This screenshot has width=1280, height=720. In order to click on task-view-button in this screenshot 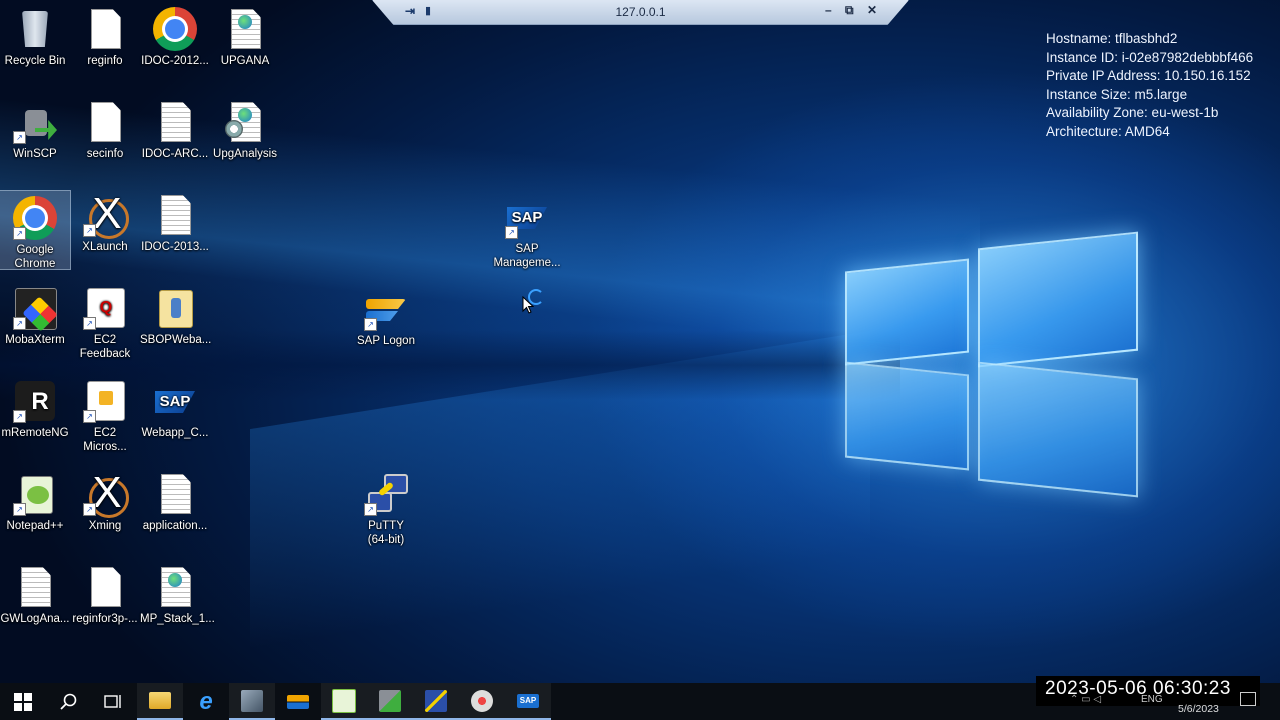, I will do `click(113, 701)`.